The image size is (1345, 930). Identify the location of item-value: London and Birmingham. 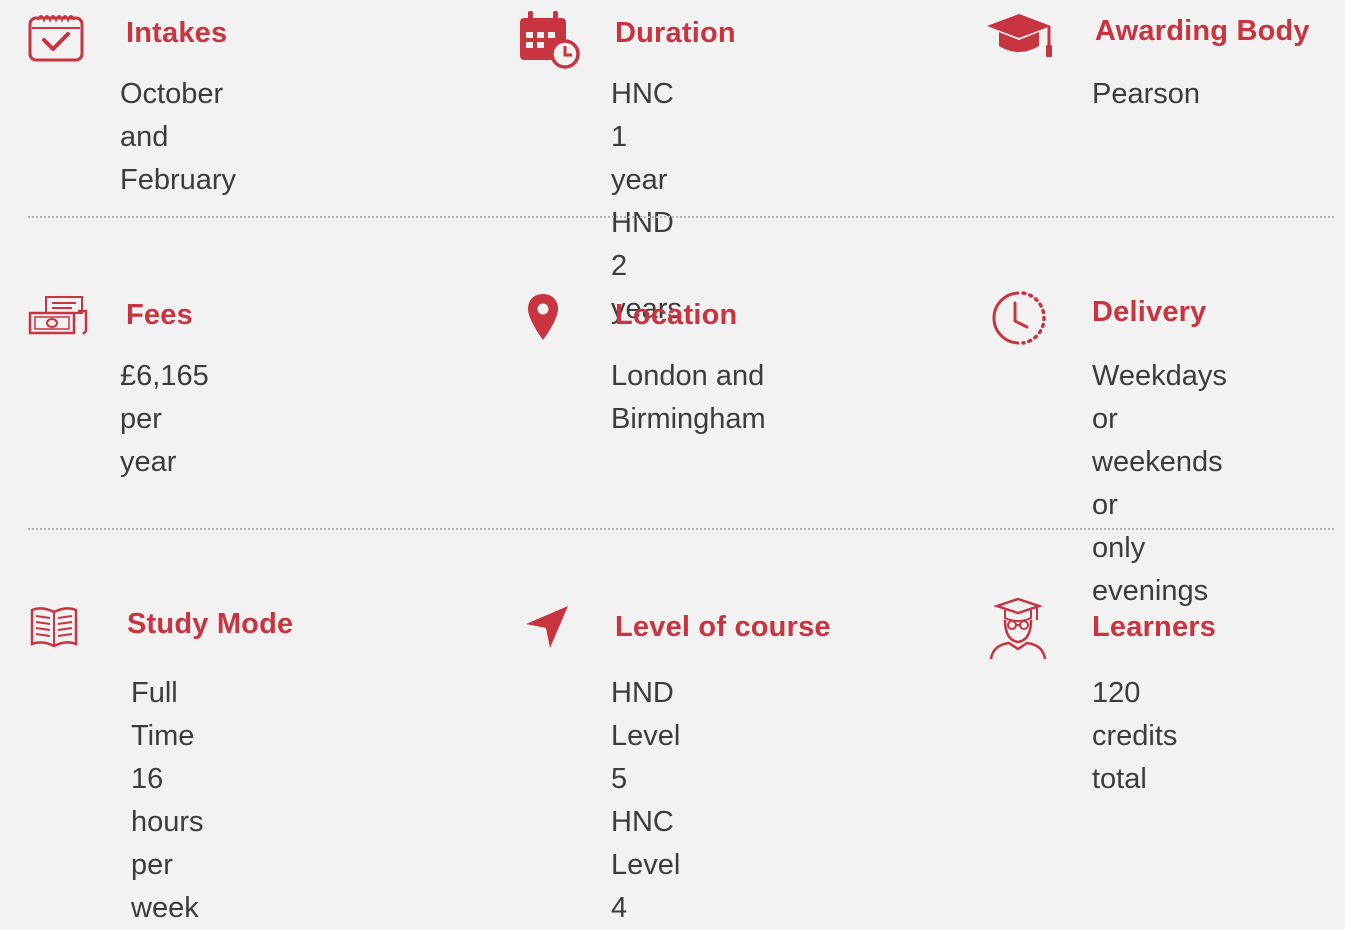
(688, 397).